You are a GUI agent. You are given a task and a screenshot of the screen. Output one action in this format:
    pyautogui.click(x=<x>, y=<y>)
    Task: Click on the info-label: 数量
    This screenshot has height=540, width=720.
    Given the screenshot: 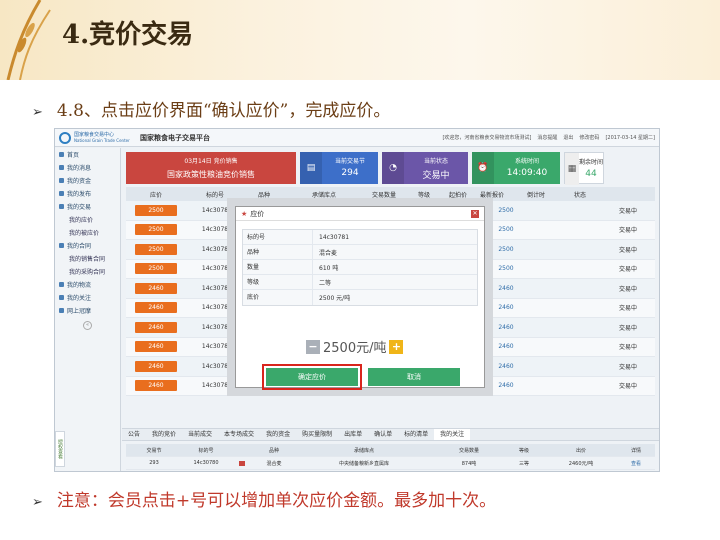 What is the action you would take?
    pyautogui.click(x=278, y=267)
    